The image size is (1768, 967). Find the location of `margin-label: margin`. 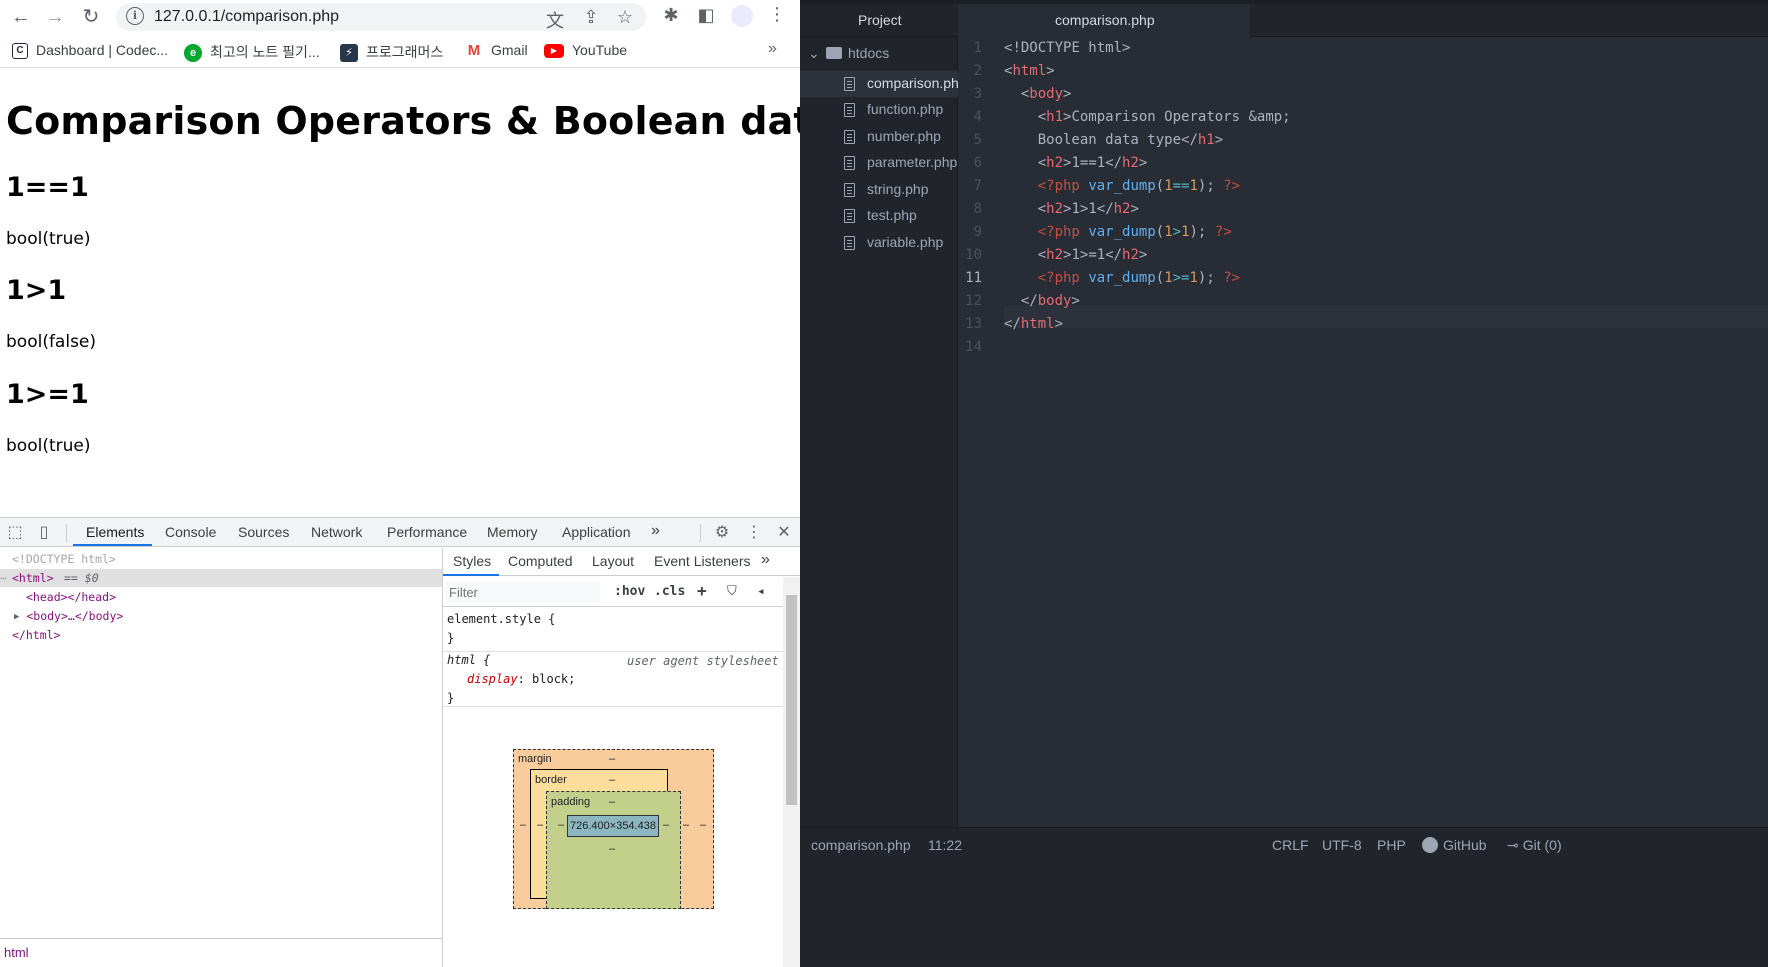

margin-label: margin is located at coordinates (535, 759).